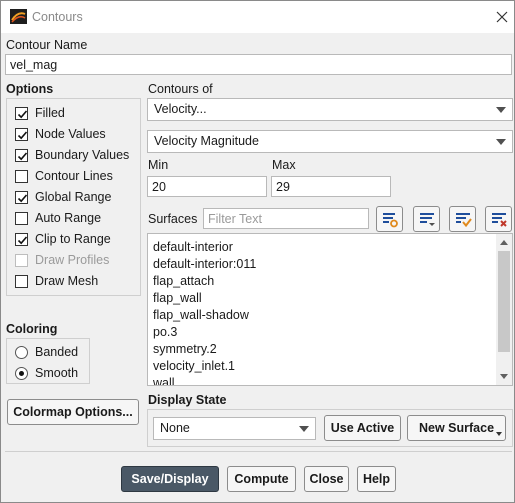 Image resolution: width=515 pixels, height=503 pixels. I want to click on compute-button: Compute, so click(261, 479).